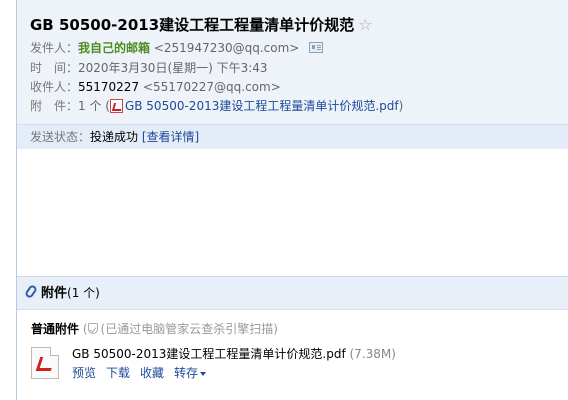 This screenshot has width=568, height=400. What do you see at coordinates (211, 87) in the screenshot?
I see `recipient-address: <55170227@qq.com>` at bounding box center [211, 87].